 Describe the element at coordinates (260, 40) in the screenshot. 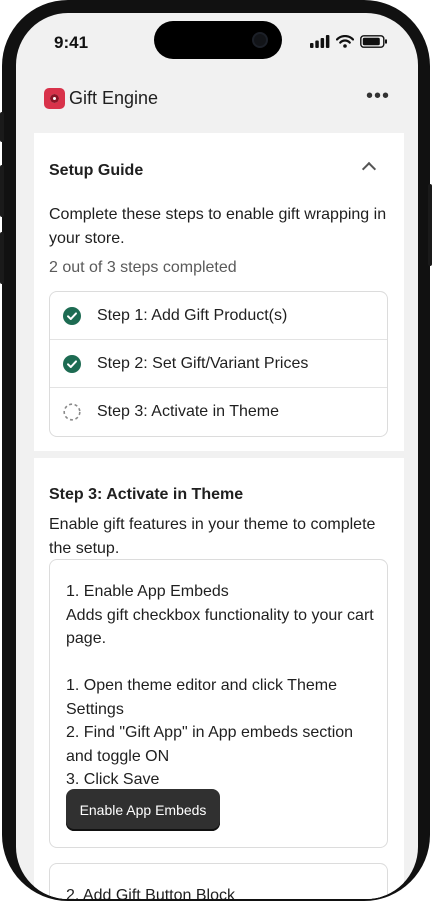

I see `camera-icon` at that location.